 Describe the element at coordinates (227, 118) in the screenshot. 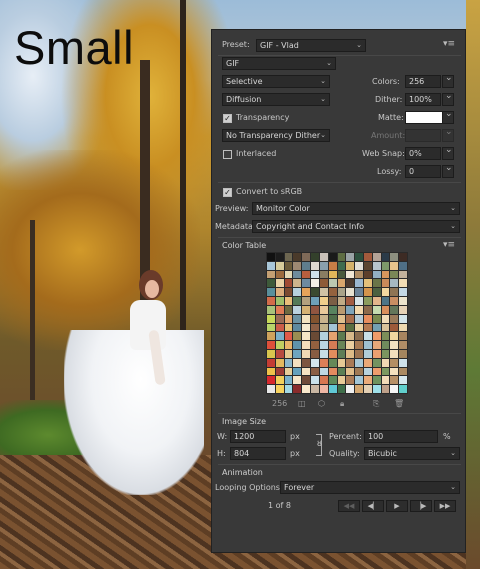

I see `transparency-checkbox: ✓` at that location.